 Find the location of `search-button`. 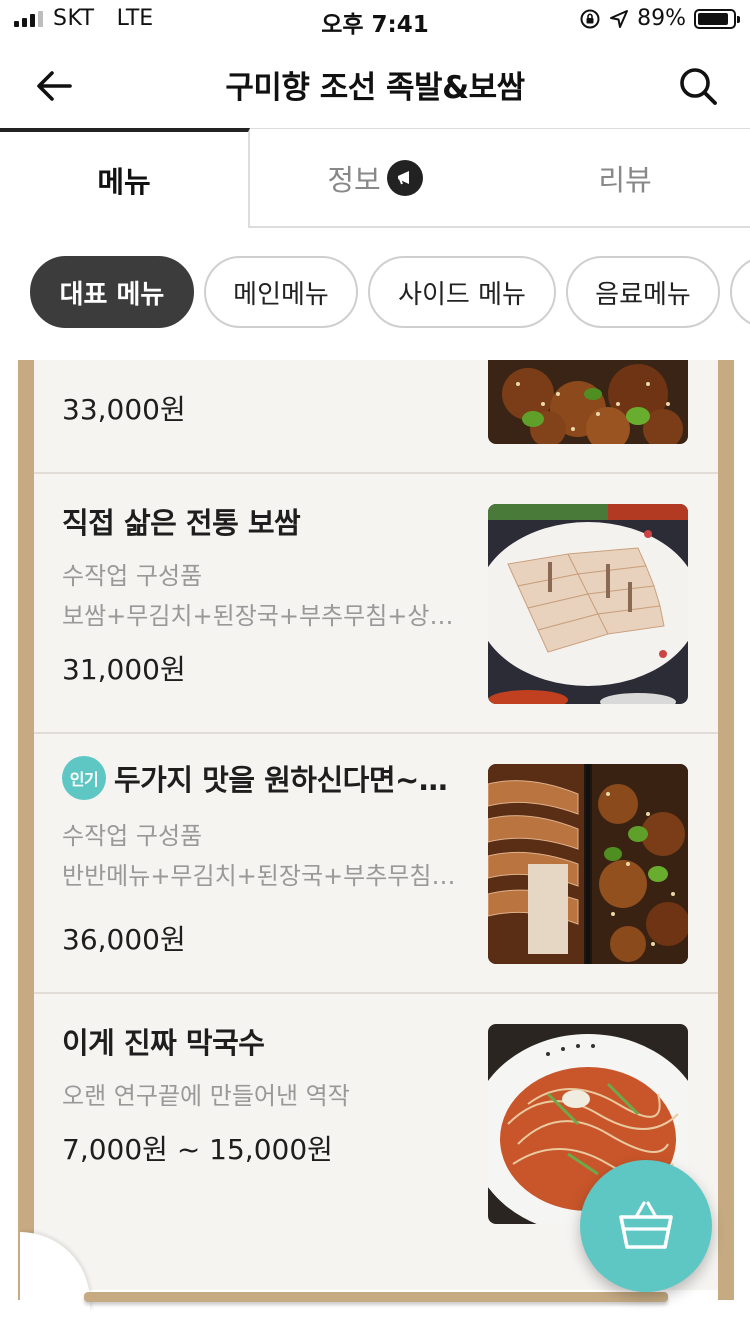

search-button is located at coordinates (698, 86).